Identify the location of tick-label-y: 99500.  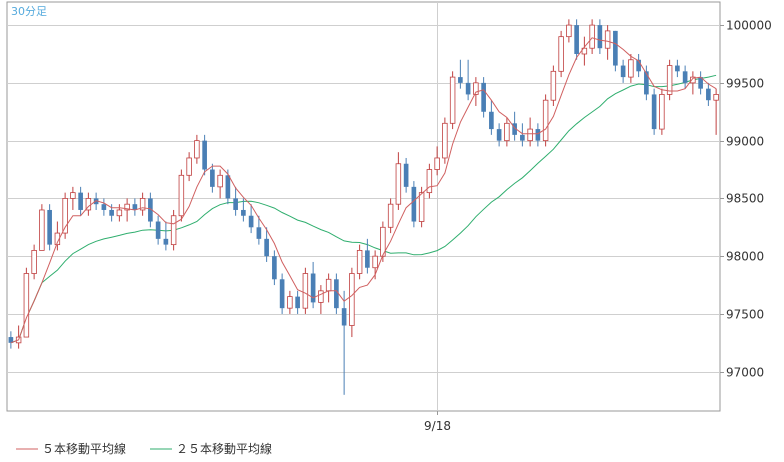
(745, 84).